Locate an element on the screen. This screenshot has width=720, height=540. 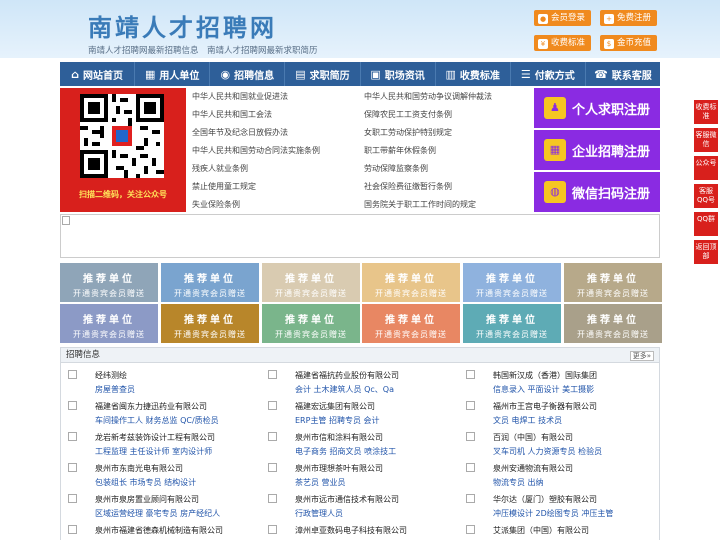
company-name: 泉州市远市通信技术有限公司 is located at coordinates (347, 499).